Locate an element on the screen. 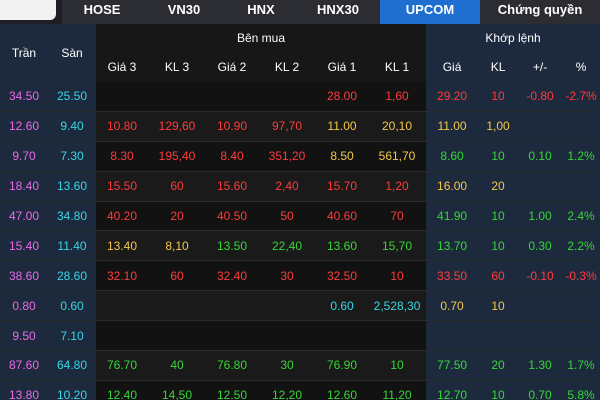  tab-hnx30: HNX30 is located at coordinates (338, 12).